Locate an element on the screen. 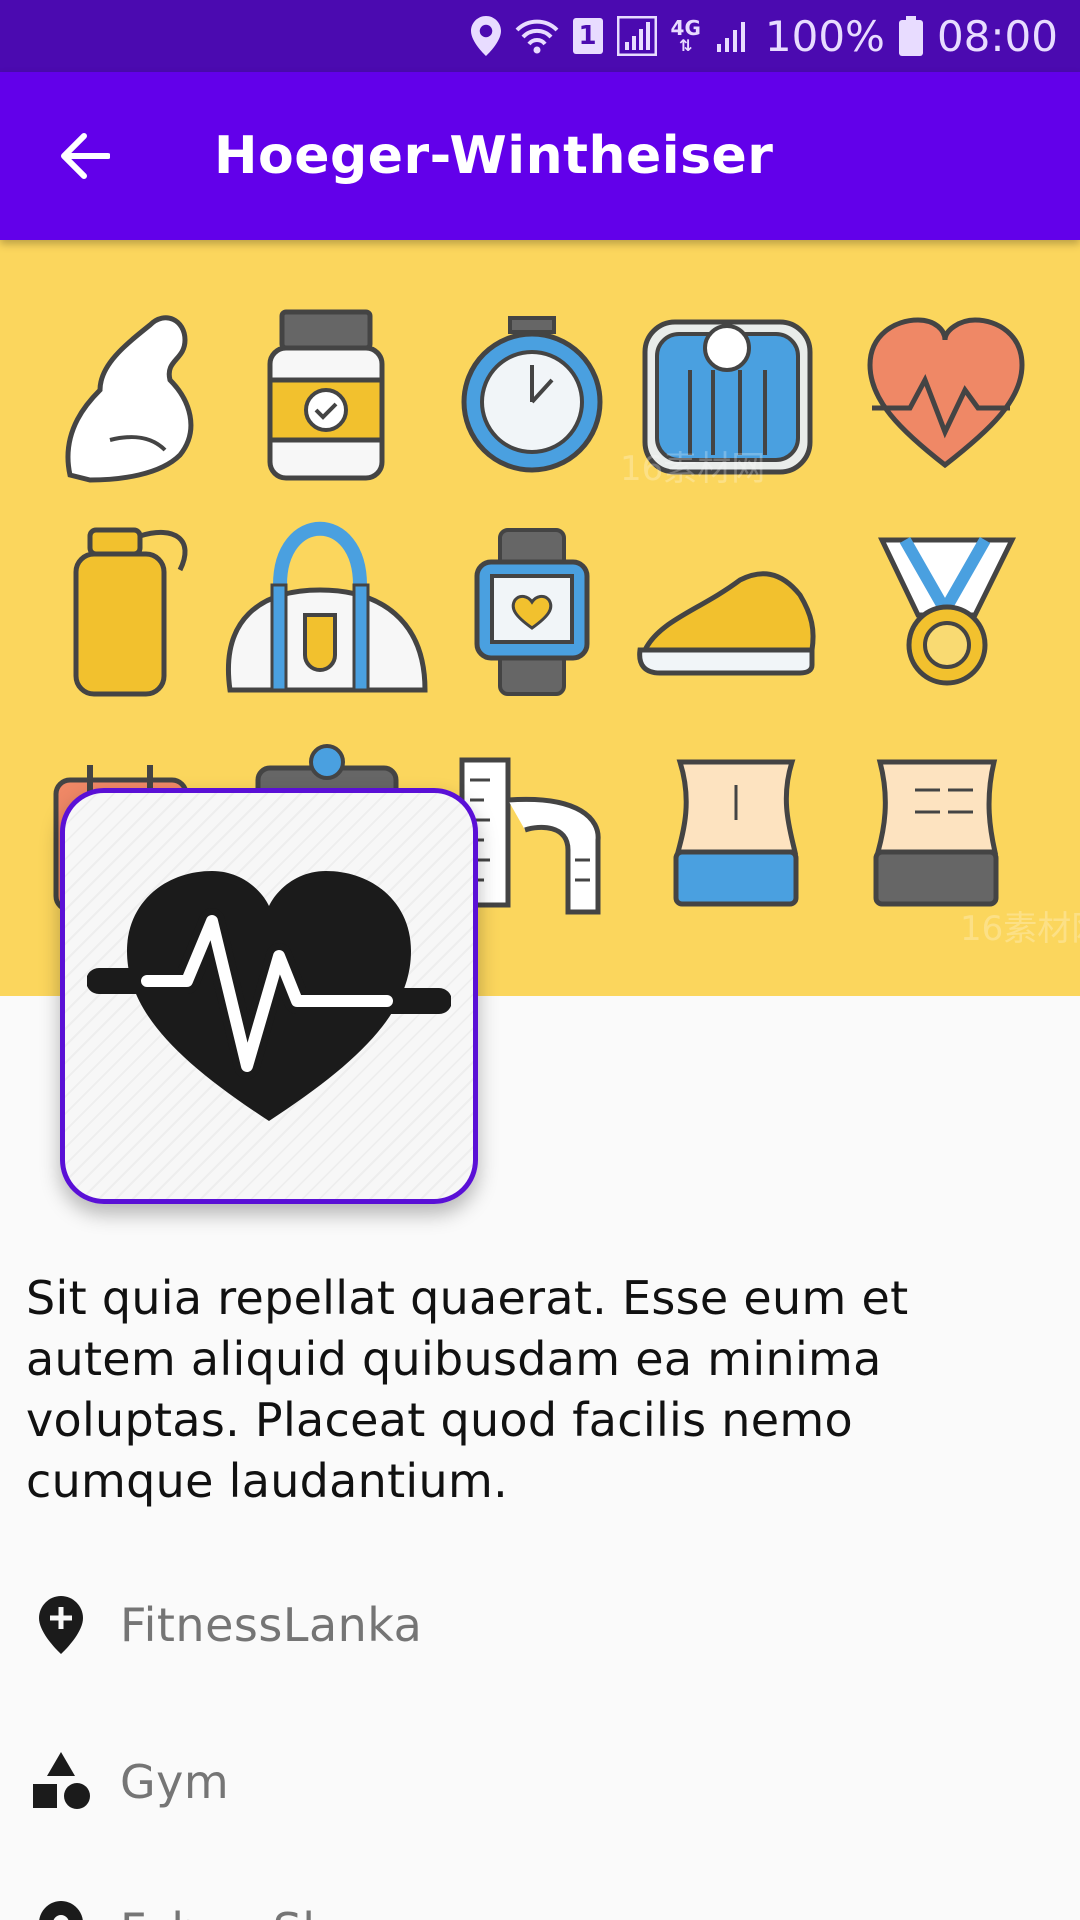 The image size is (1080, 1920). add-location-icon is located at coordinates (61, 1625).